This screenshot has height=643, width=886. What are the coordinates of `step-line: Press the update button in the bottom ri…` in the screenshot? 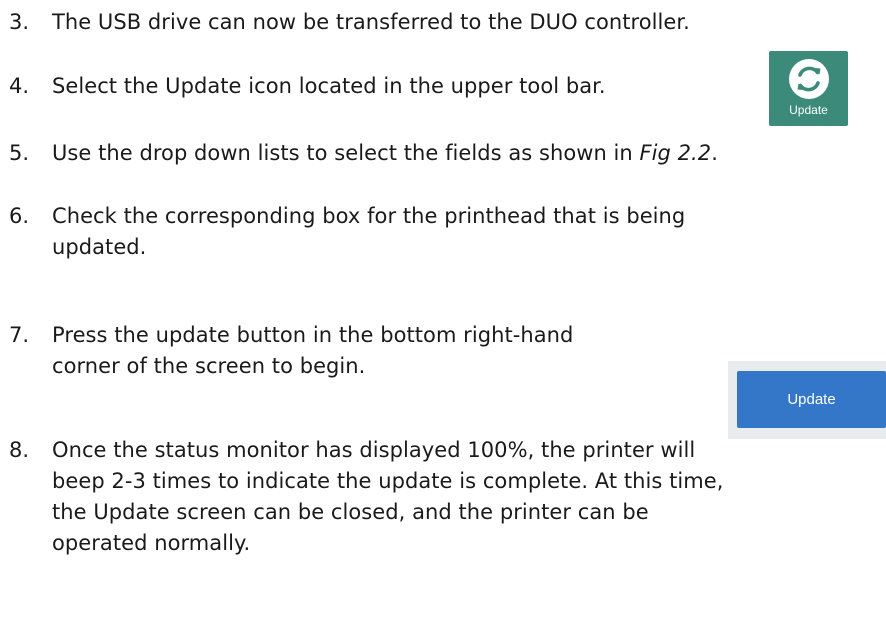 It's located at (313, 335).